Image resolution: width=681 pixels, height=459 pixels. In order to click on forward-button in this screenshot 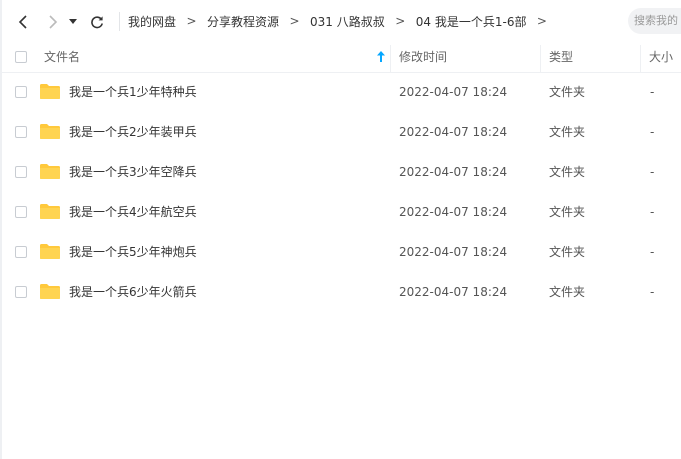, I will do `click(53, 22)`.